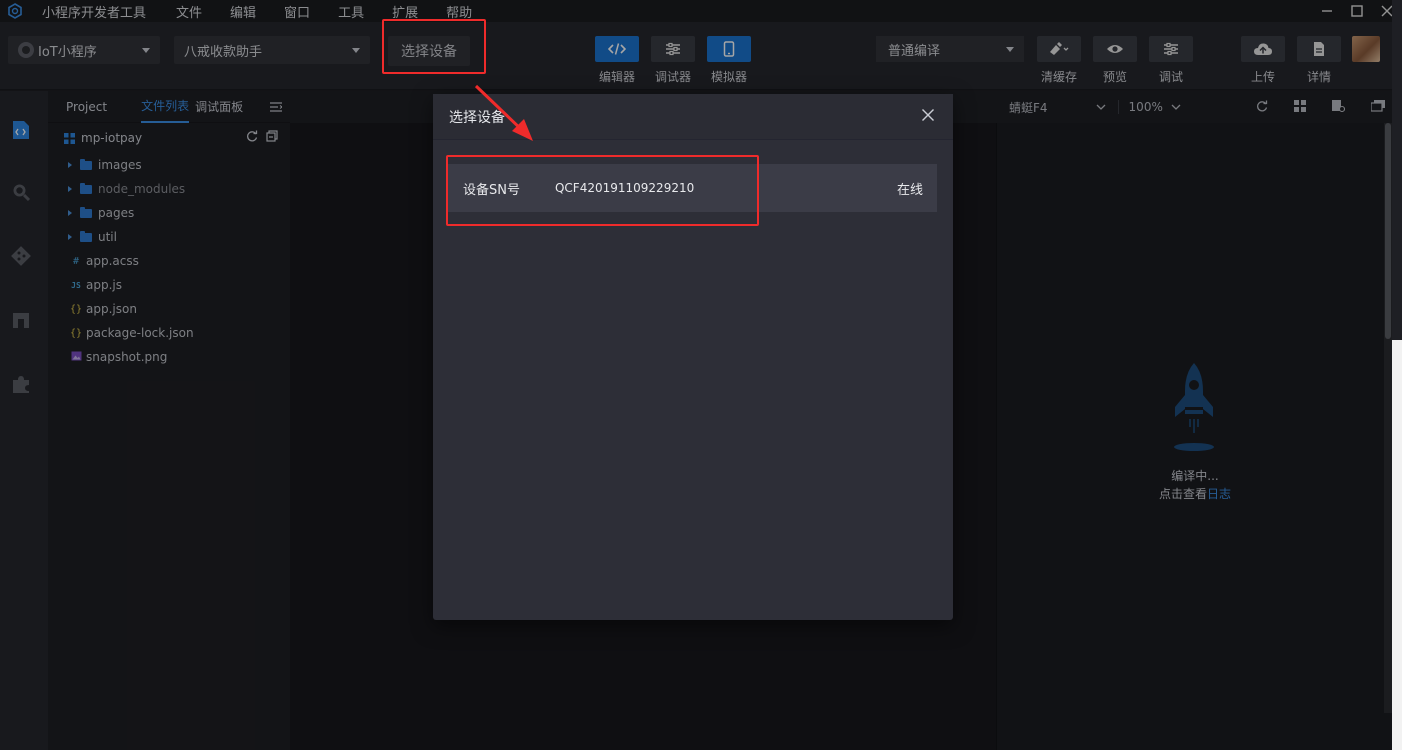  What do you see at coordinates (434, 46) in the screenshot?
I see `annotation-box-device-button` at bounding box center [434, 46].